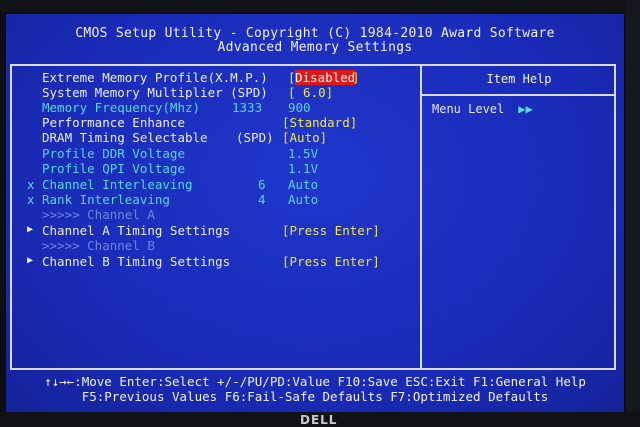 The image size is (640, 427). What do you see at coordinates (262, 184) in the screenshot?
I see `setting-secondary-value: 6` at bounding box center [262, 184].